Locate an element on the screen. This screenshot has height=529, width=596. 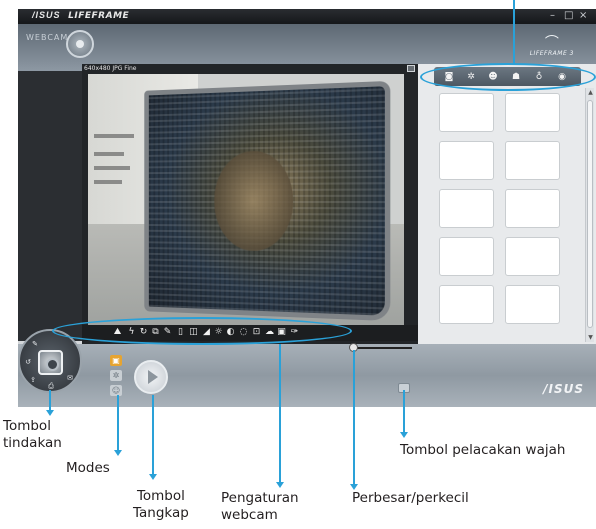
scroll-up-icon: ▲ is located at coordinates (590, 92).